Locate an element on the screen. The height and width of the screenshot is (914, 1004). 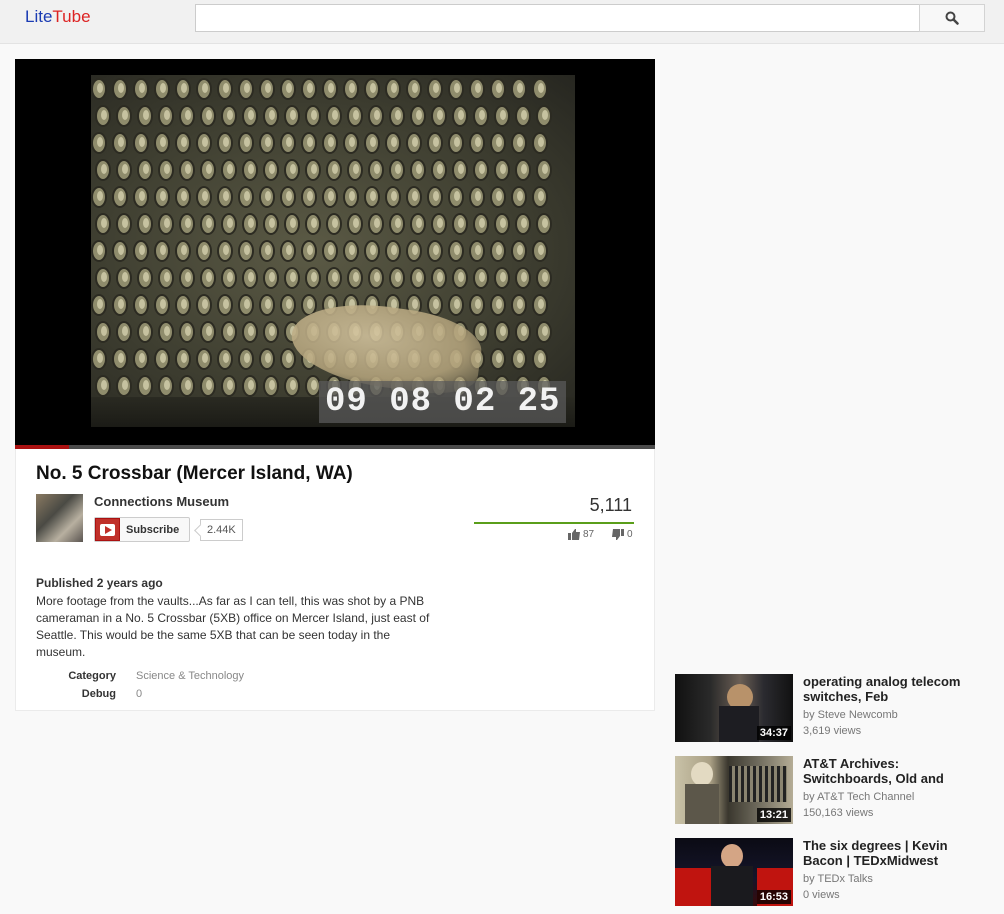
thumbs-down-icon is located at coordinates (618, 534).